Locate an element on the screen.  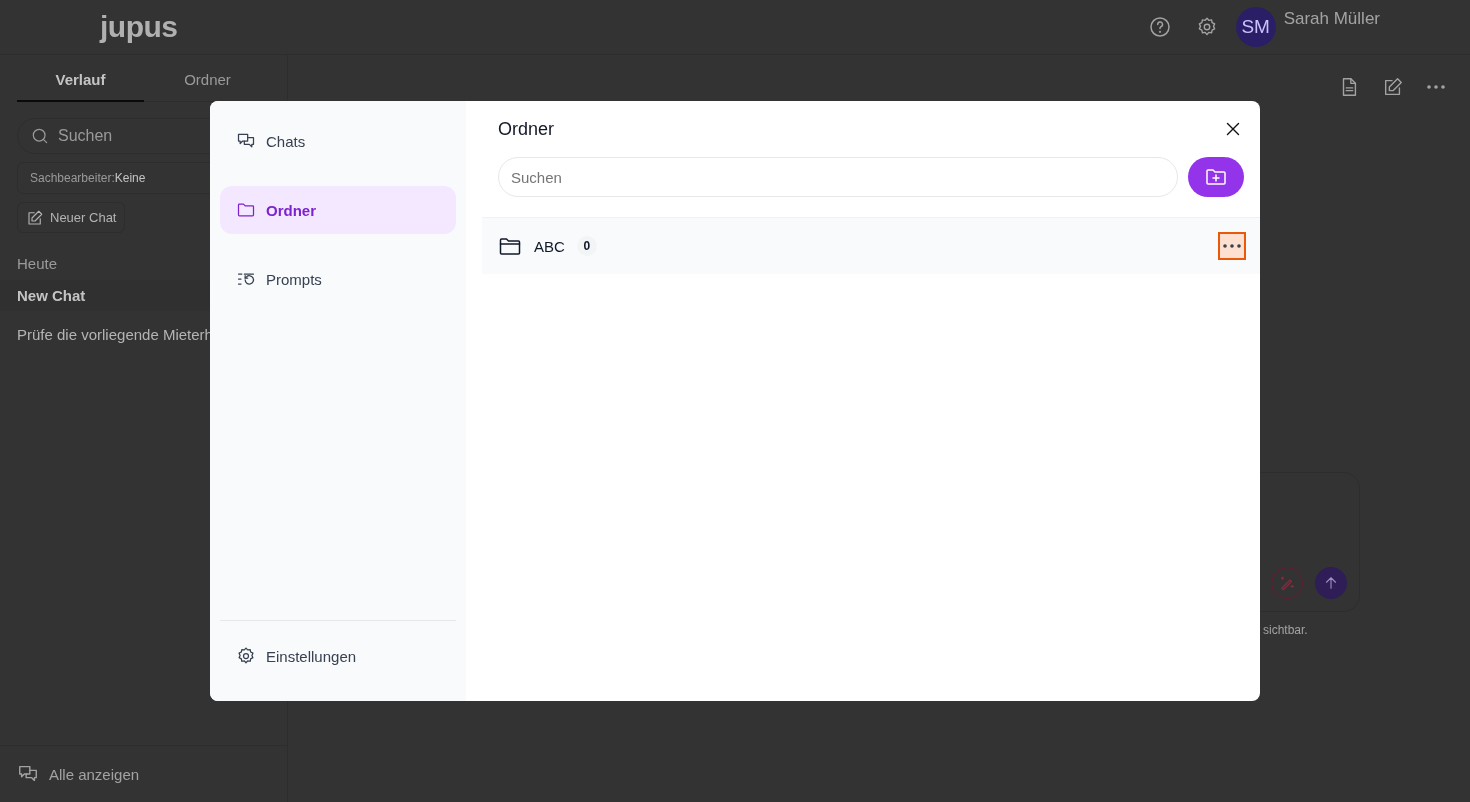
user-name: Sarah Müller is located at coordinates (1331, 19).